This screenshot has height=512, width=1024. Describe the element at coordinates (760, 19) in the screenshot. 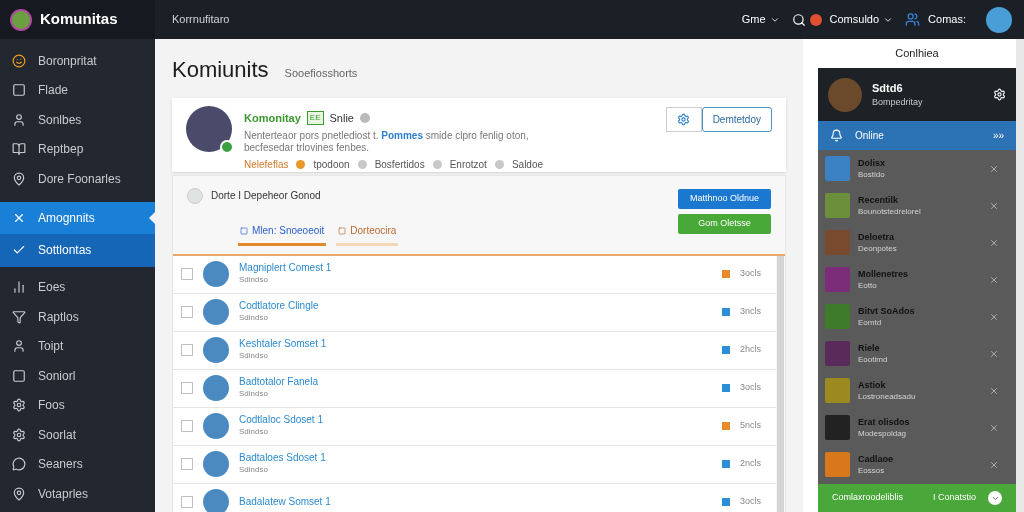

I see `menu-dropdown: Gme` at that location.